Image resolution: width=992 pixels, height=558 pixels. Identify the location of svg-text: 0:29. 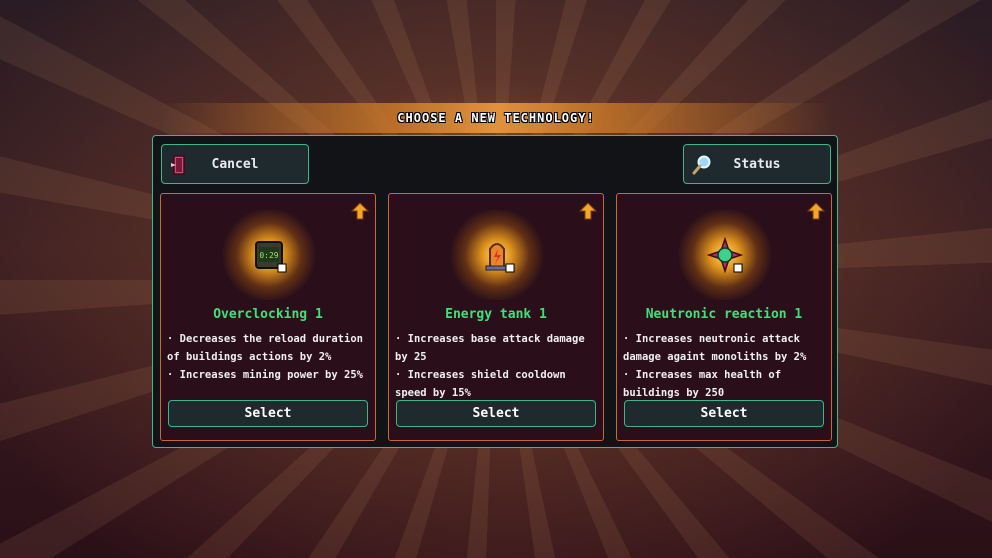
(268, 255).